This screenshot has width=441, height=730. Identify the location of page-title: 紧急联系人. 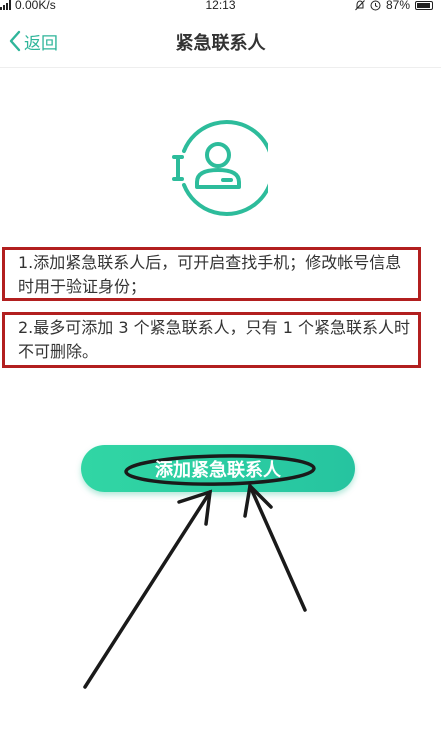
(220, 43).